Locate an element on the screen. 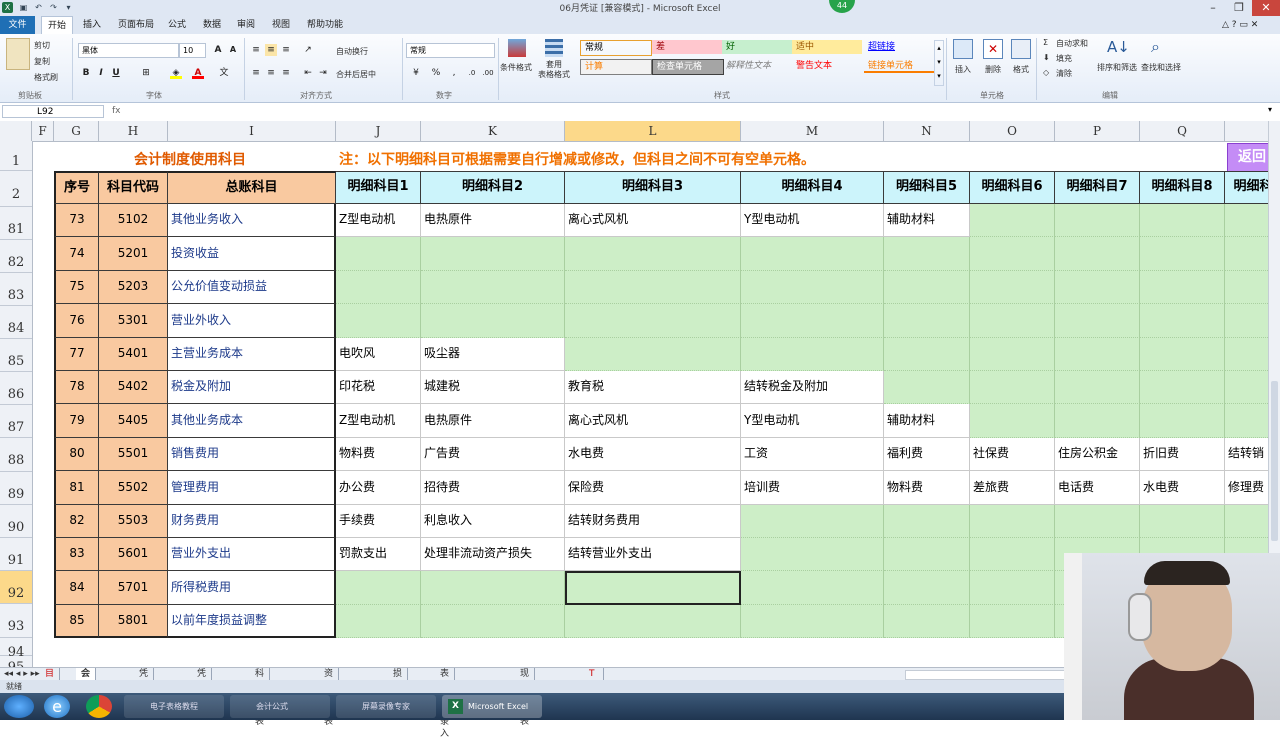 The image size is (1280, 740). account-cell: 投资收益 is located at coordinates (252, 254).